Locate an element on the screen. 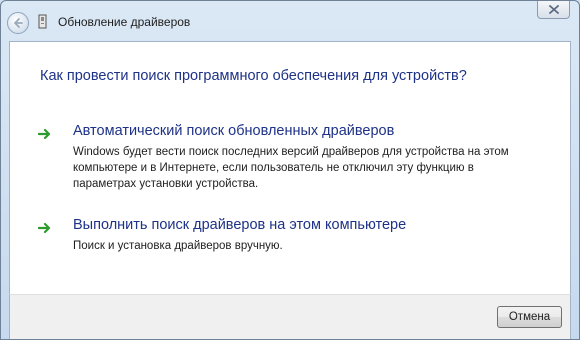  footer-bar: Отмена is located at coordinates (290, 316).